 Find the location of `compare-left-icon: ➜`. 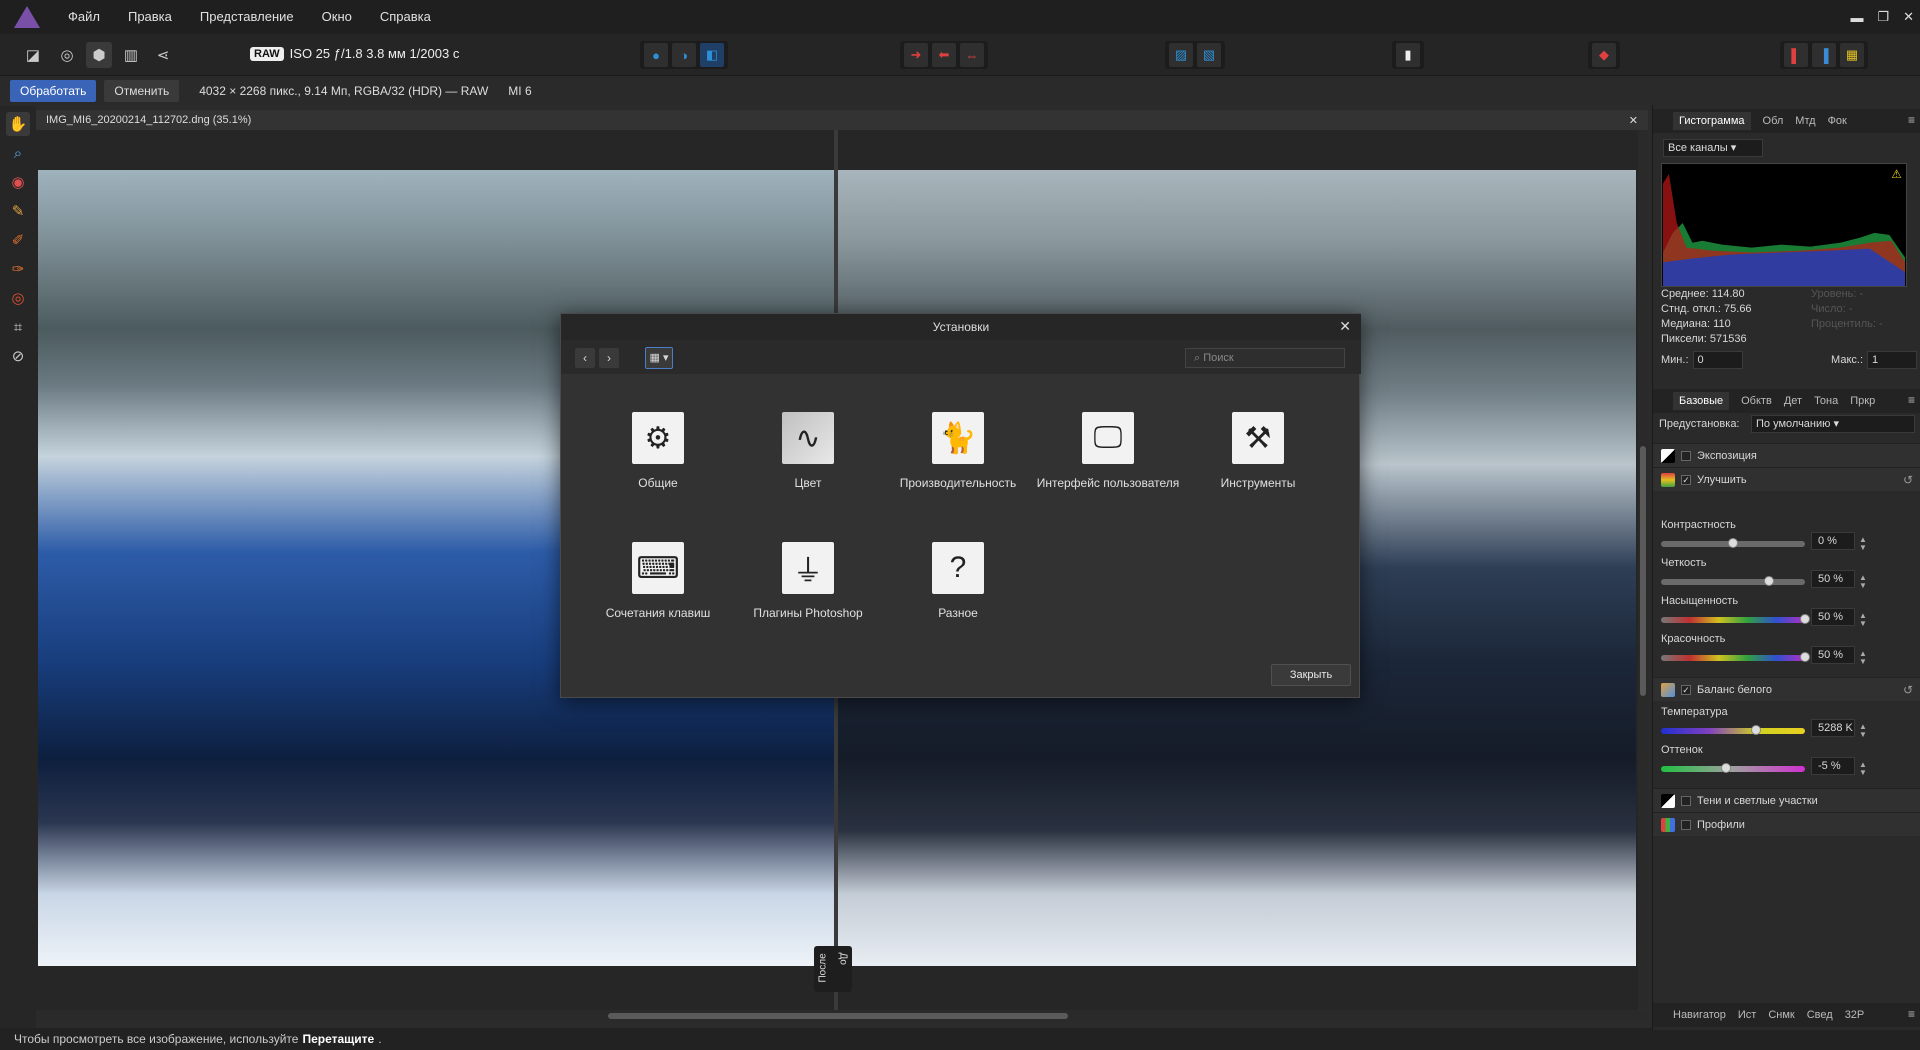

compare-left-icon: ➜ is located at coordinates (916, 55).